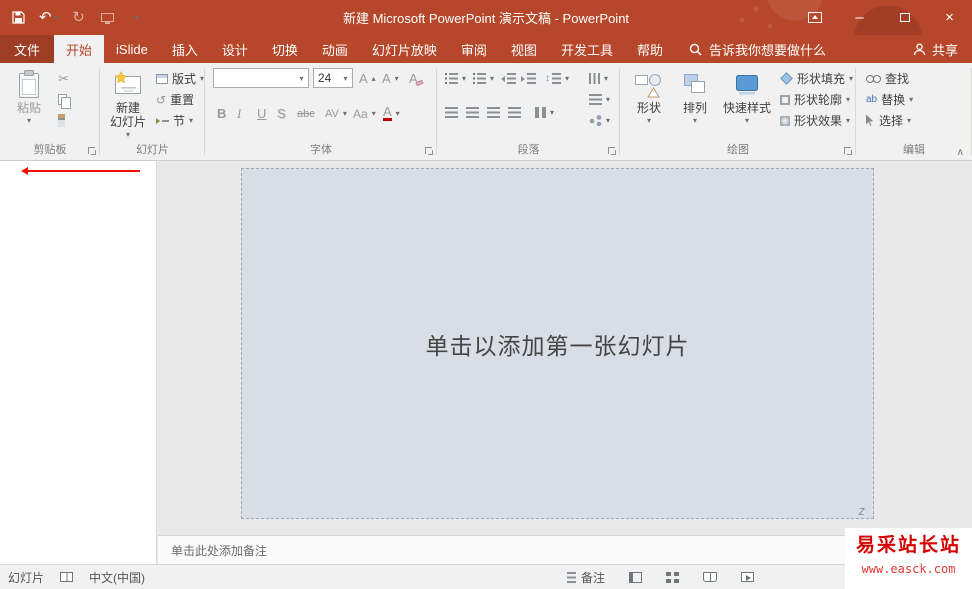 This screenshot has height=589, width=972. I want to click on character-spacing-button: AV ▾, so click(336, 113).